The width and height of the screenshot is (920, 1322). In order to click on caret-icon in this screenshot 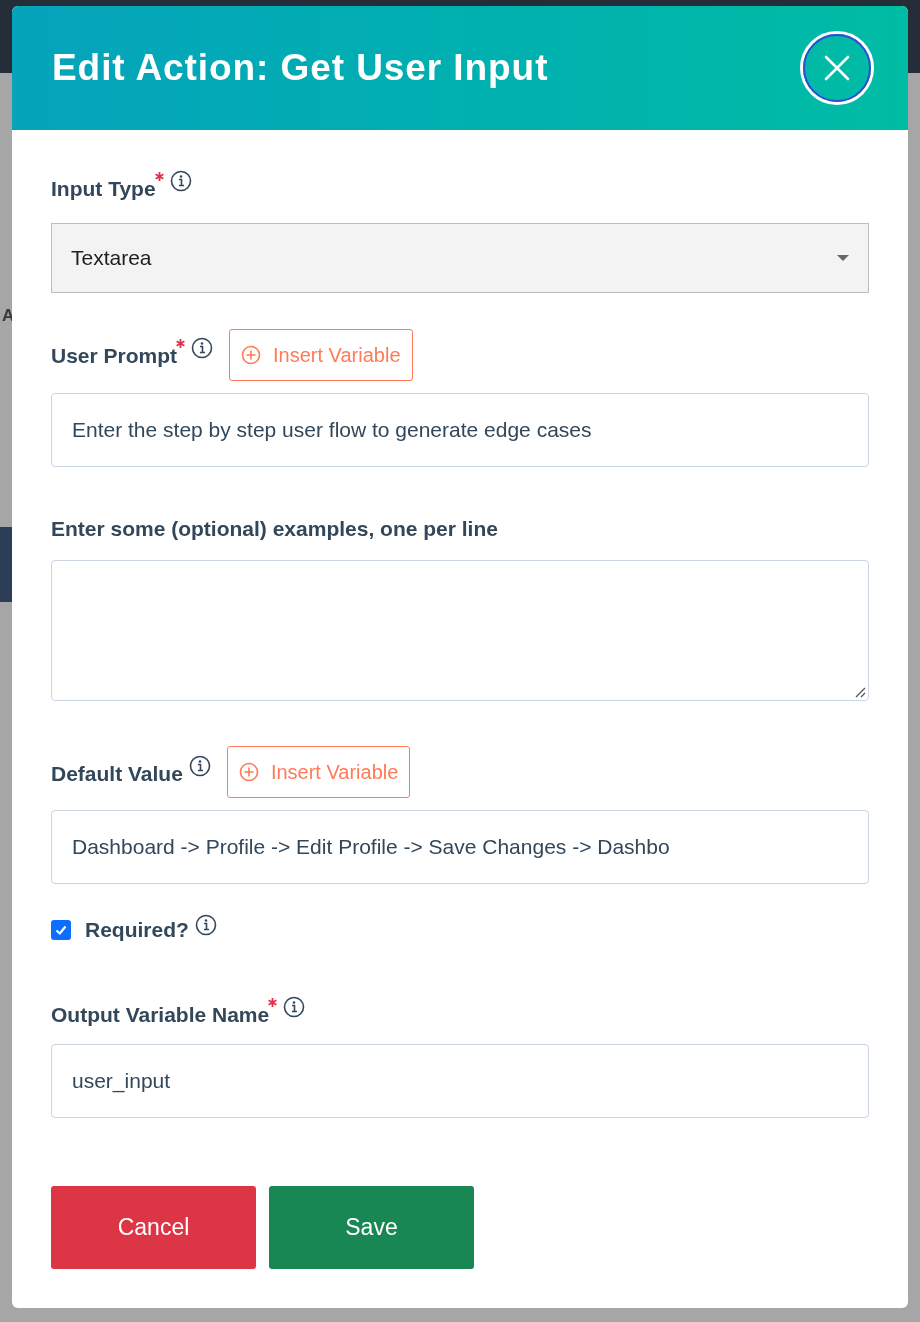, I will do `click(843, 257)`.